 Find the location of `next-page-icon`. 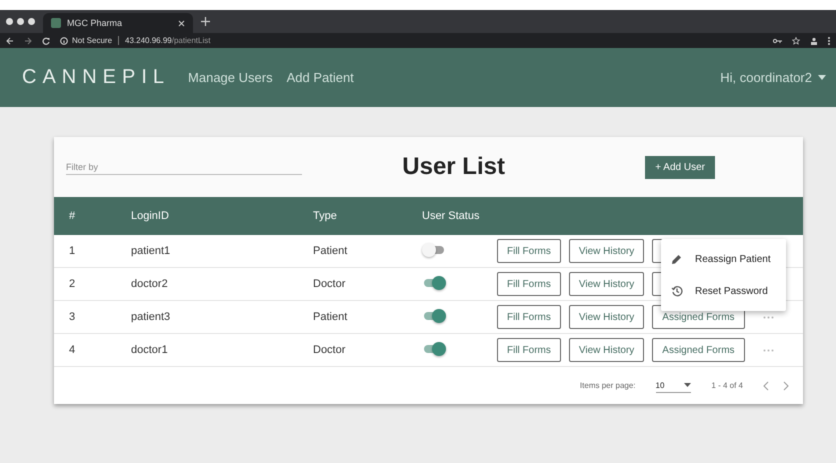

next-page-icon is located at coordinates (786, 385).